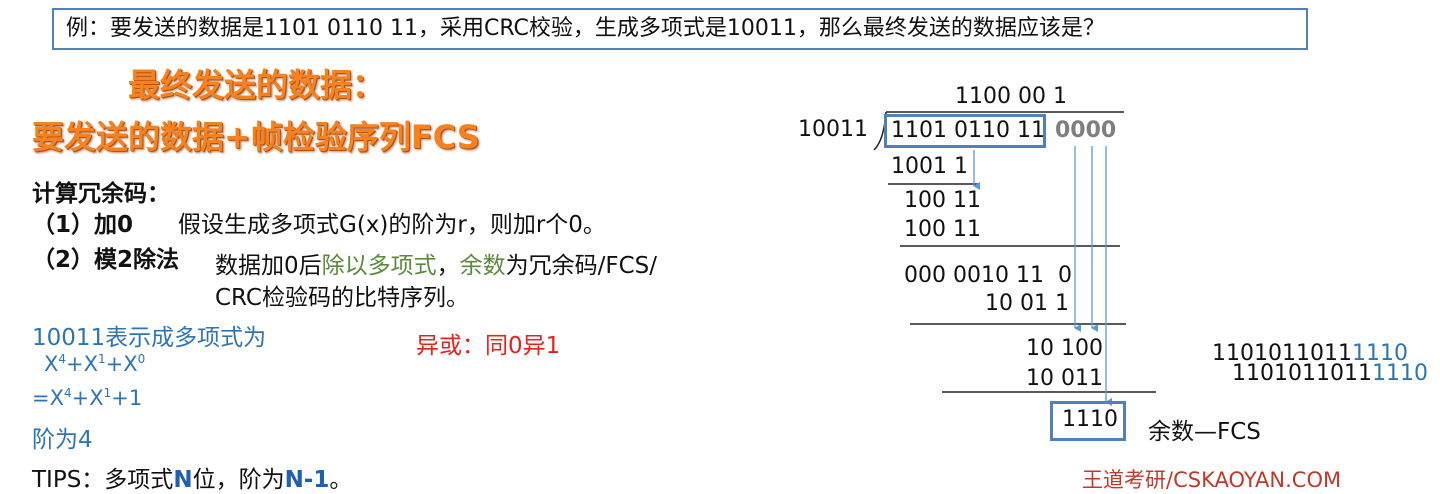 Image resolution: width=1440 pixels, height=494 pixels. I want to click on division-quotient: 1100 00 1, so click(1011, 96).